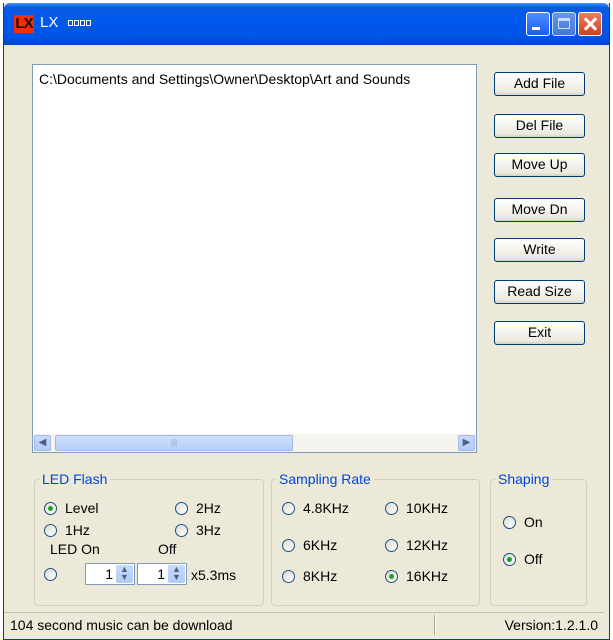 The image size is (613, 640). Describe the element at coordinates (434, 625) in the screenshot. I see `status-divider` at that location.